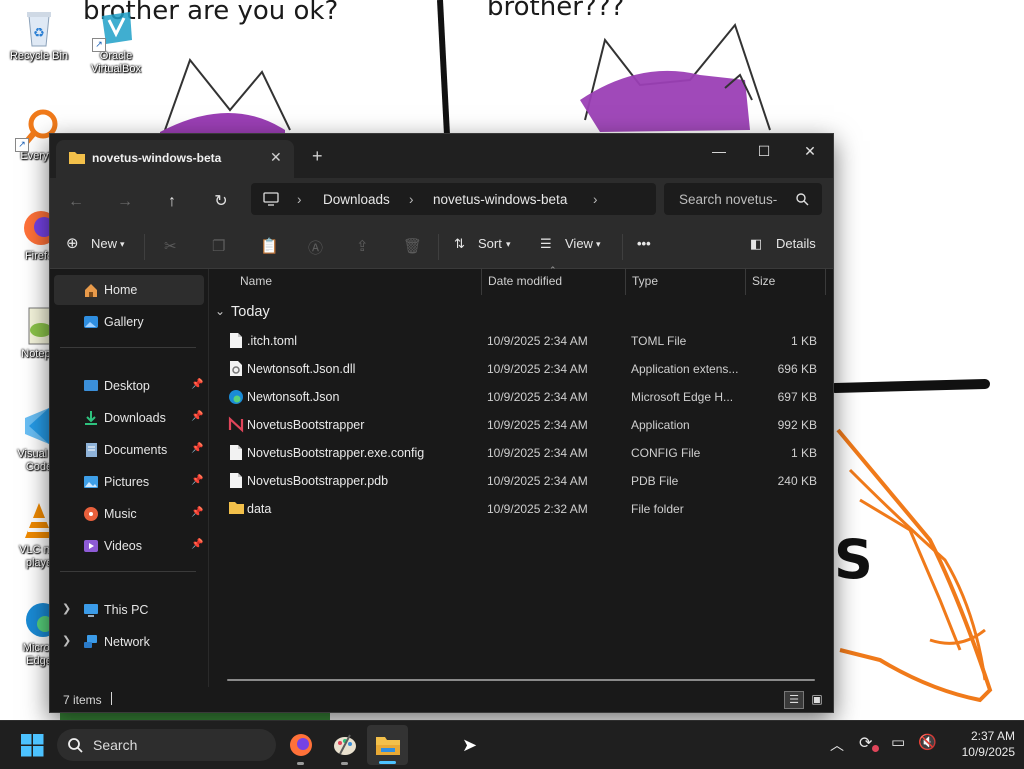  What do you see at coordinates (166, 745) in the screenshot?
I see `taskbar-search-box: Search` at bounding box center [166, 745].